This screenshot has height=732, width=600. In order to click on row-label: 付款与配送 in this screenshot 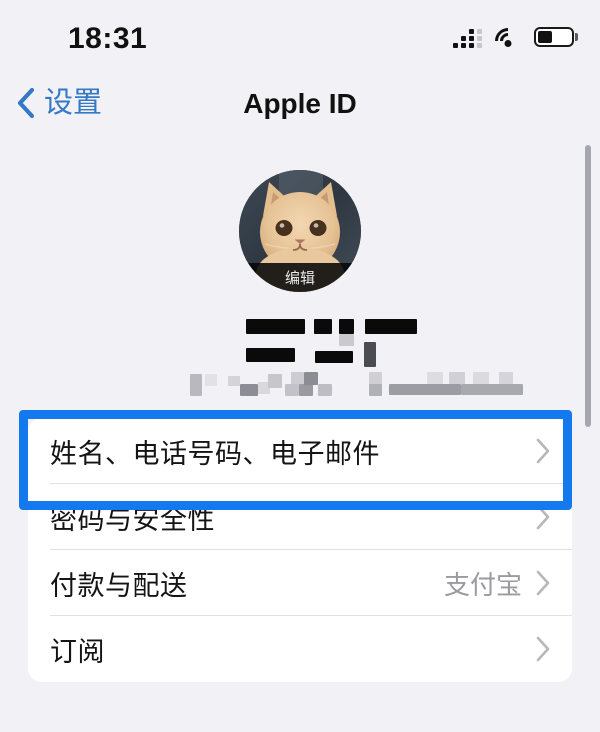, I will do `click(119, 585)`.